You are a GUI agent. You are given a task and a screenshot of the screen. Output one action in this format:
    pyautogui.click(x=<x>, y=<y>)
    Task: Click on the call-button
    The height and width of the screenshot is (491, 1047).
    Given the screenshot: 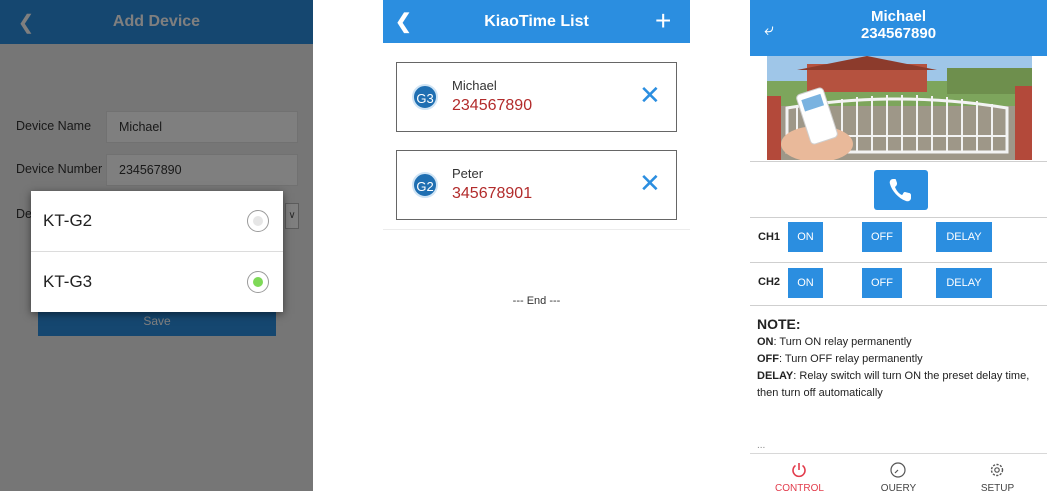 What is the action you would take?
    pyautogui.click(x=901, y=190)
    